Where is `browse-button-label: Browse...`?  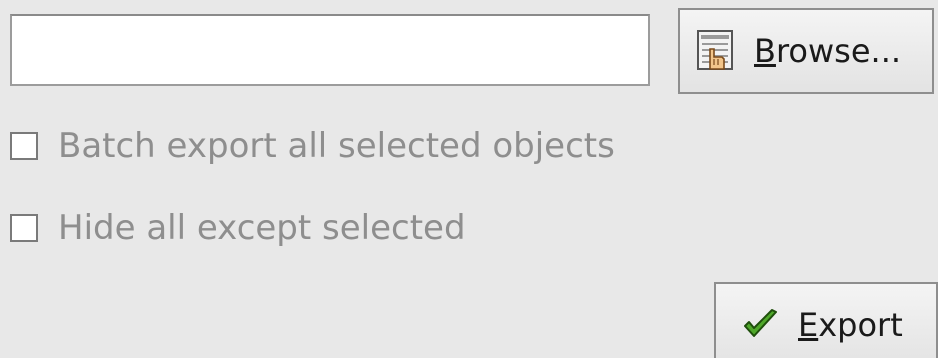 browse-button-label: Browse... is located at coordinates (828, 51).